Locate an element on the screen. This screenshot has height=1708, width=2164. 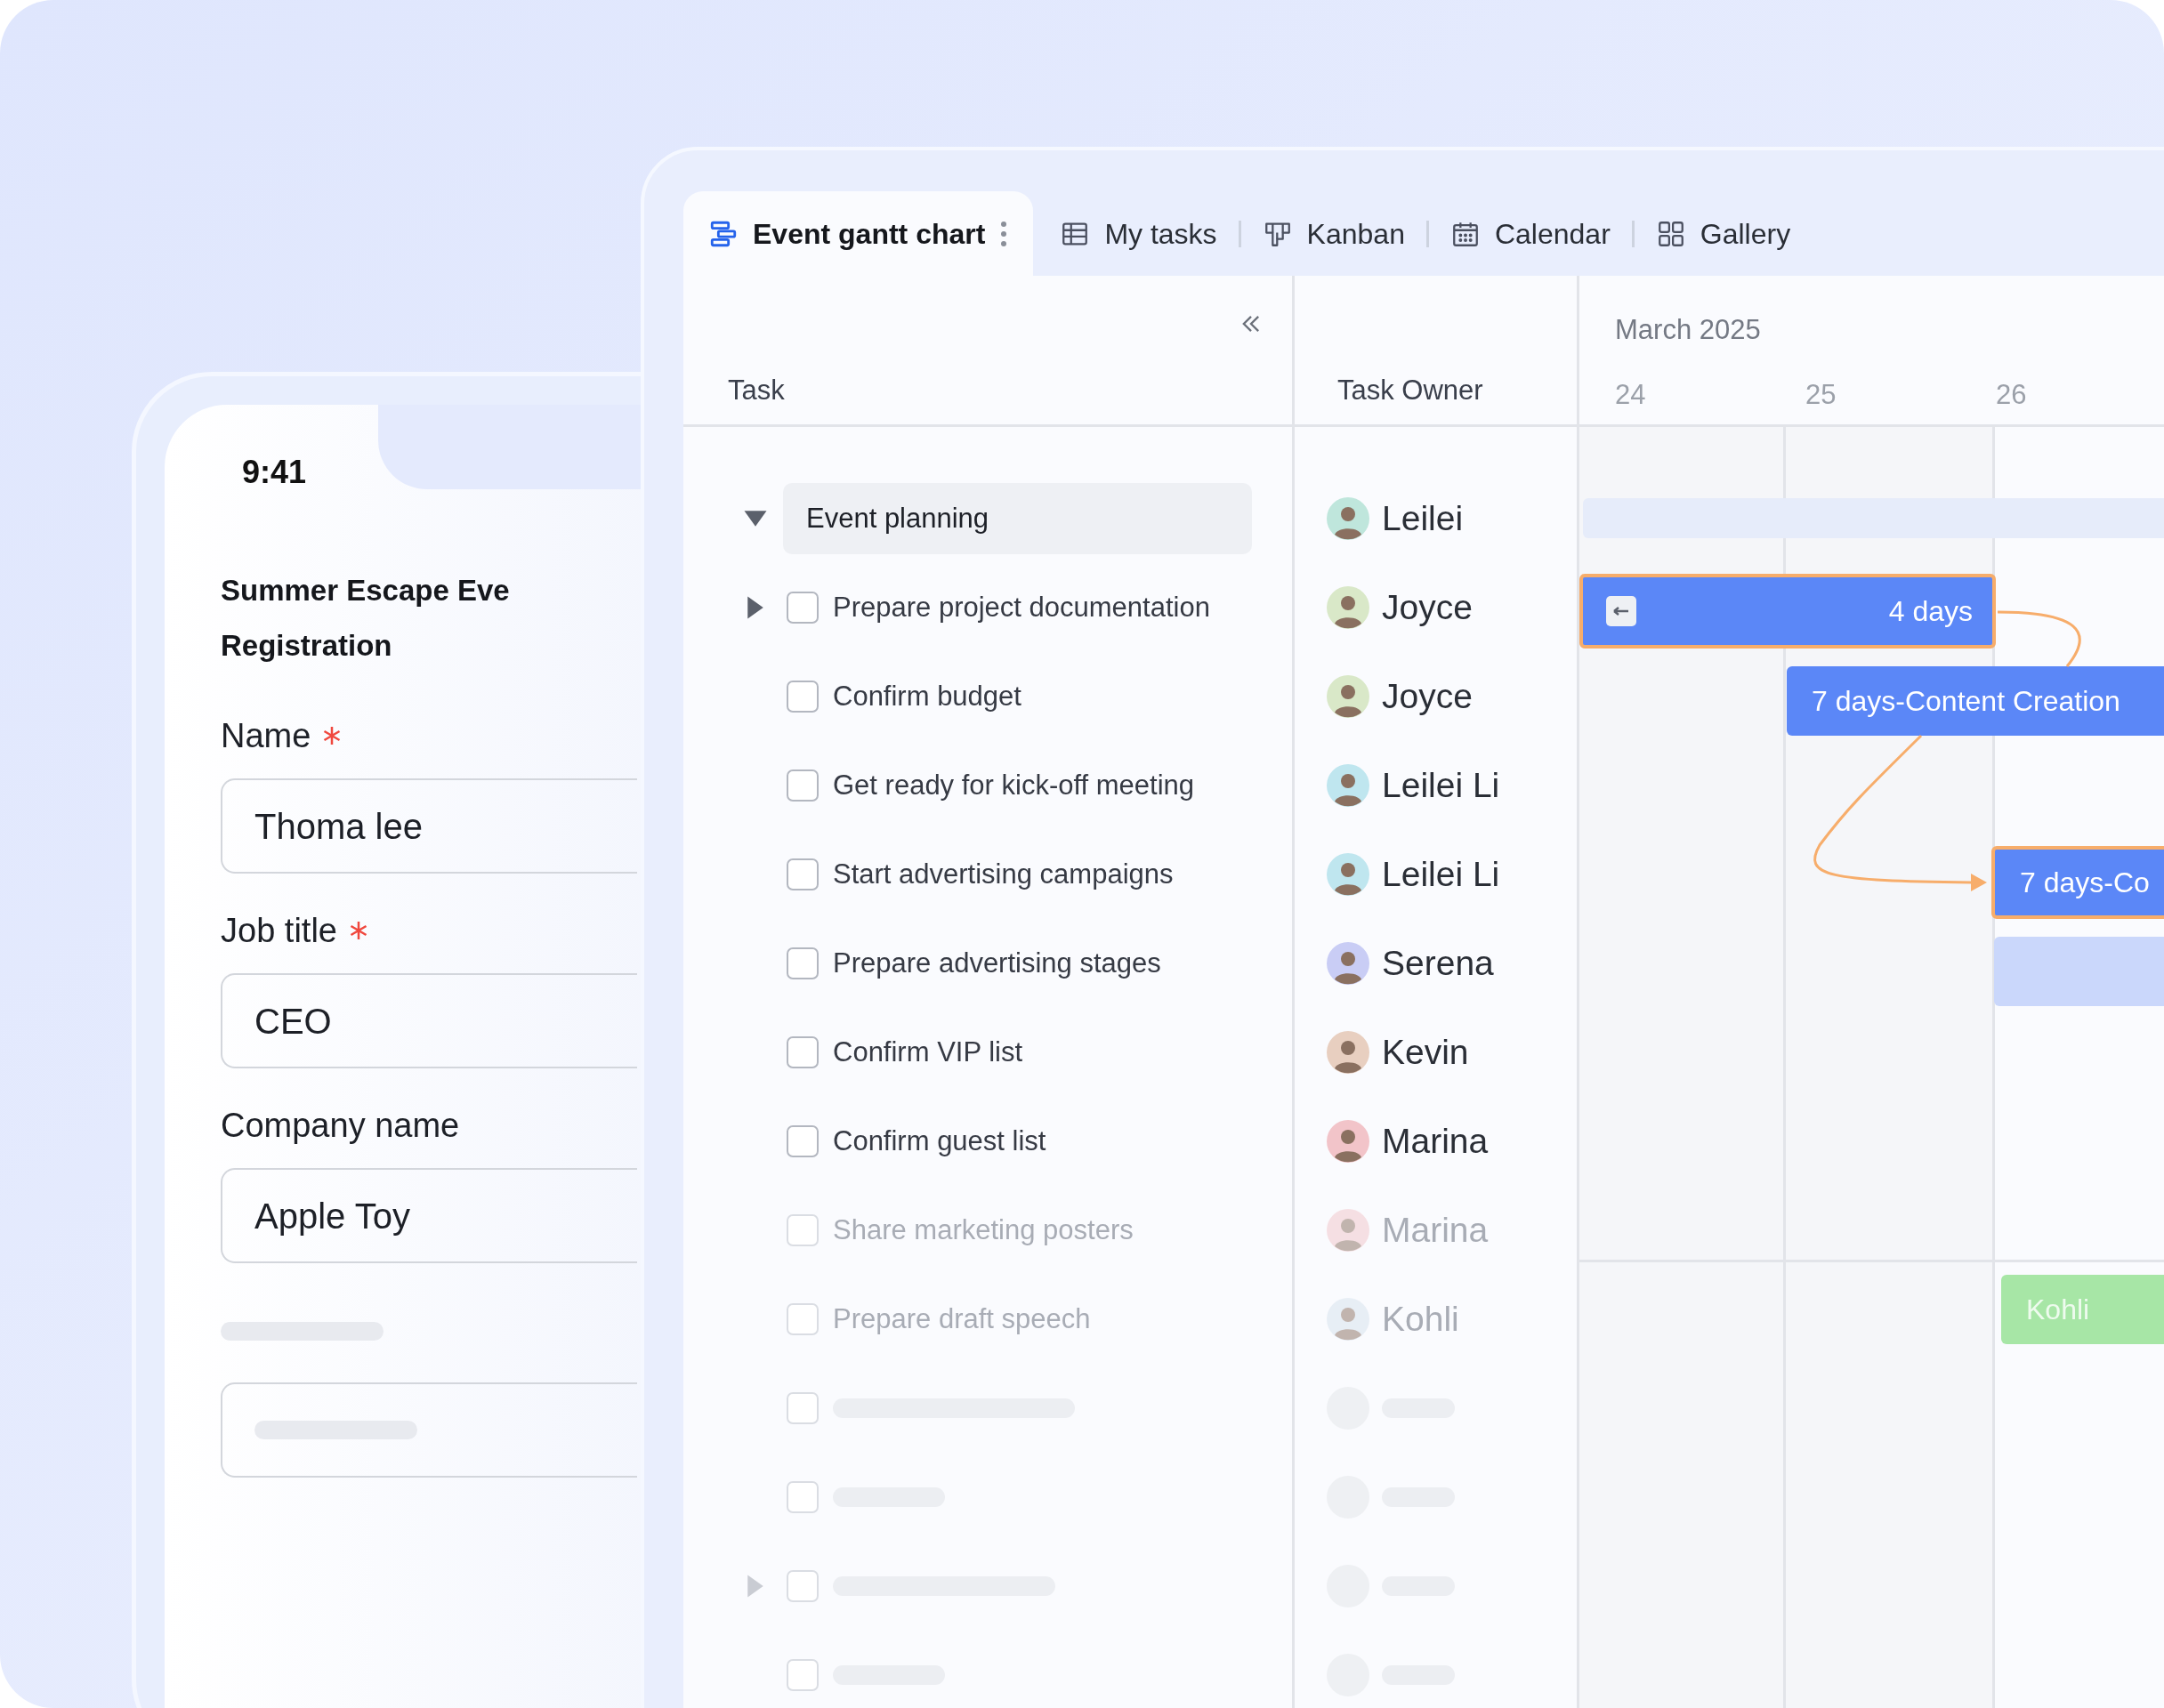
owner-name: Kevin is located at coordinates (1425, 1052).